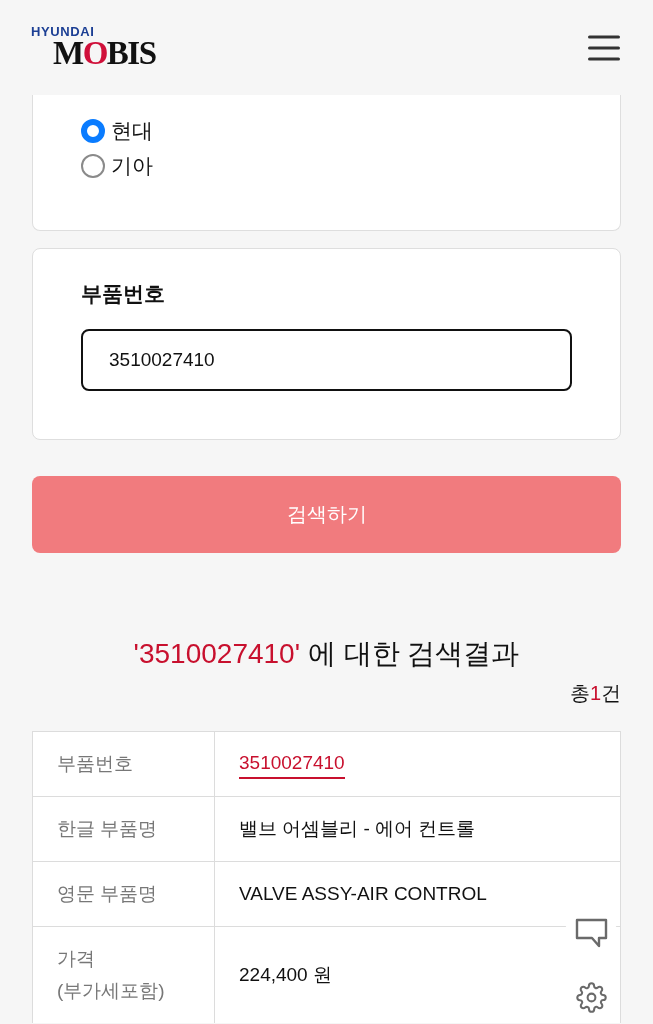 The width and height of the screenshot is (653, 1024). I want to click on logo-wordmark: MOBIS, so click(104, 53).